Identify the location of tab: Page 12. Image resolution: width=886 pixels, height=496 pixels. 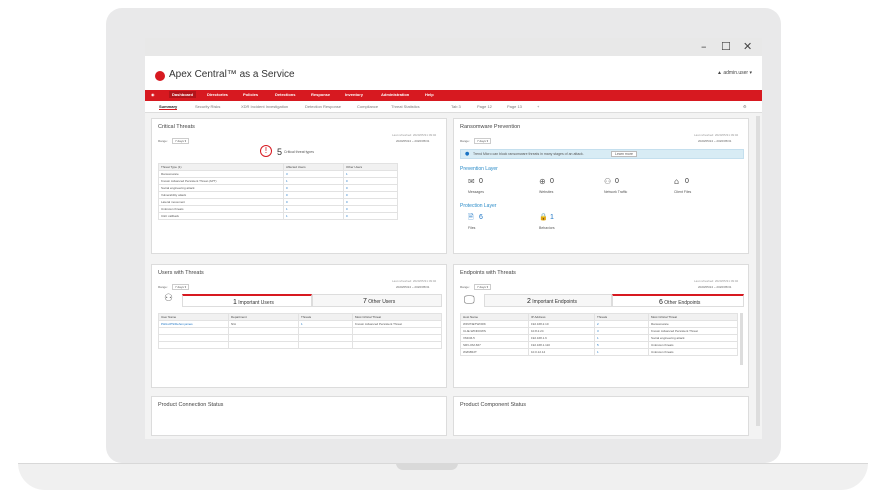
(484, 106).